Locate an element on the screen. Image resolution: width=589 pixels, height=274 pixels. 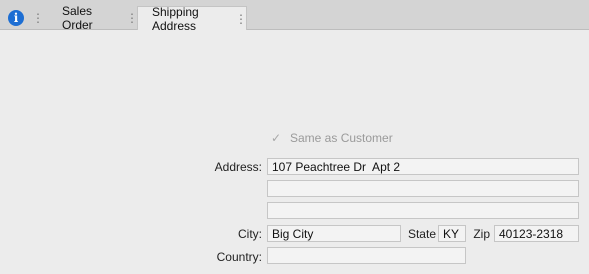
same-as-customer-label: Same as Customer is located at coordinates (341, 138).